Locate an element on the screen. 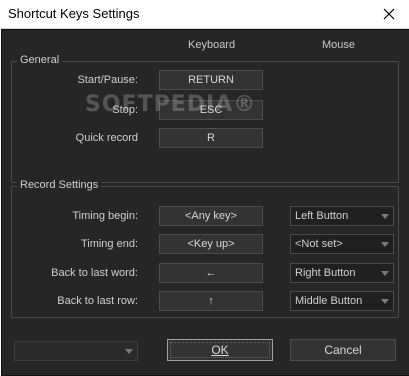  start-pause-key-value: RETURN is located at coordinates (211, 80).